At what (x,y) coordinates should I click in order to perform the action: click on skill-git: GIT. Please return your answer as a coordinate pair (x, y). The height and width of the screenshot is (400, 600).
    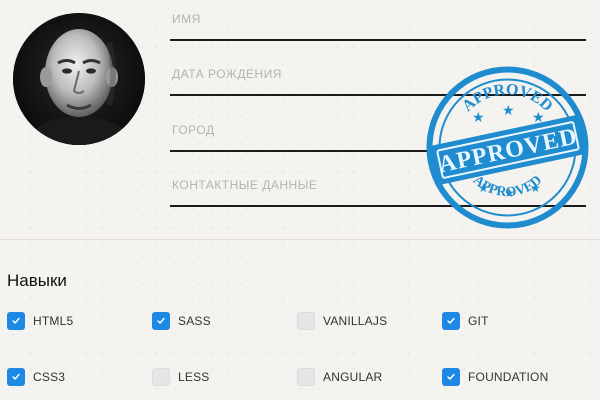
    Looking at the image, I should click on (465, 321).